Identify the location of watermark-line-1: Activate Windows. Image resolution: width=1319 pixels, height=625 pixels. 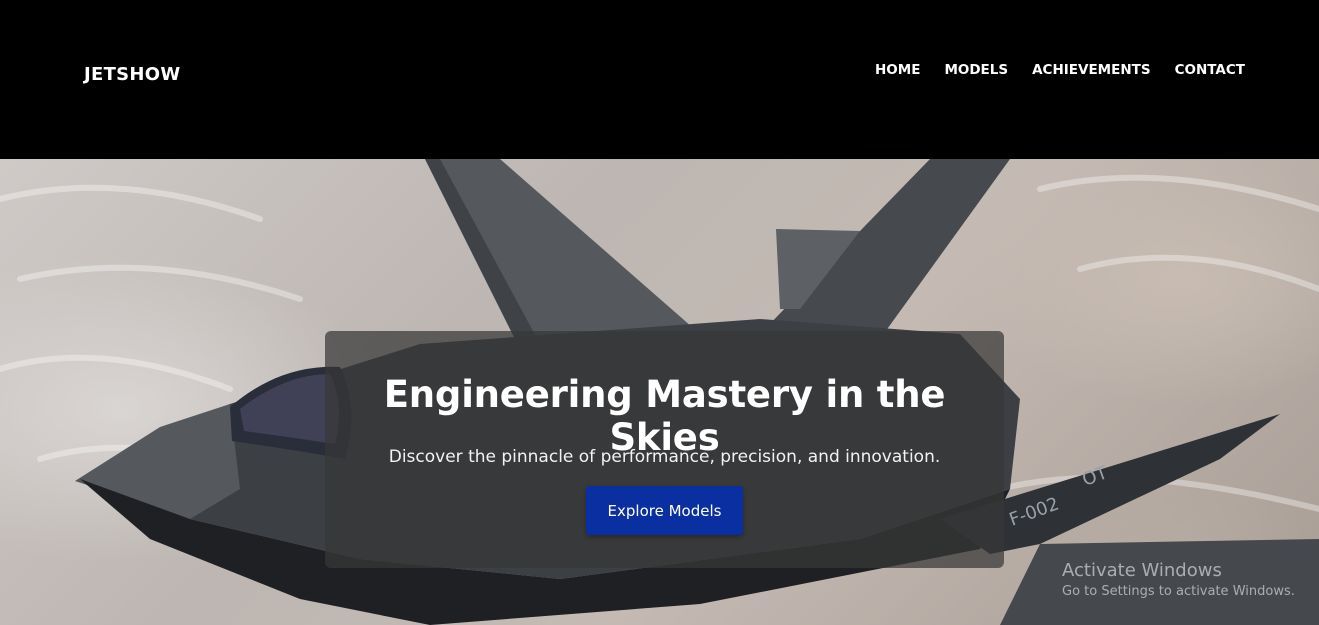
(1142, 570).